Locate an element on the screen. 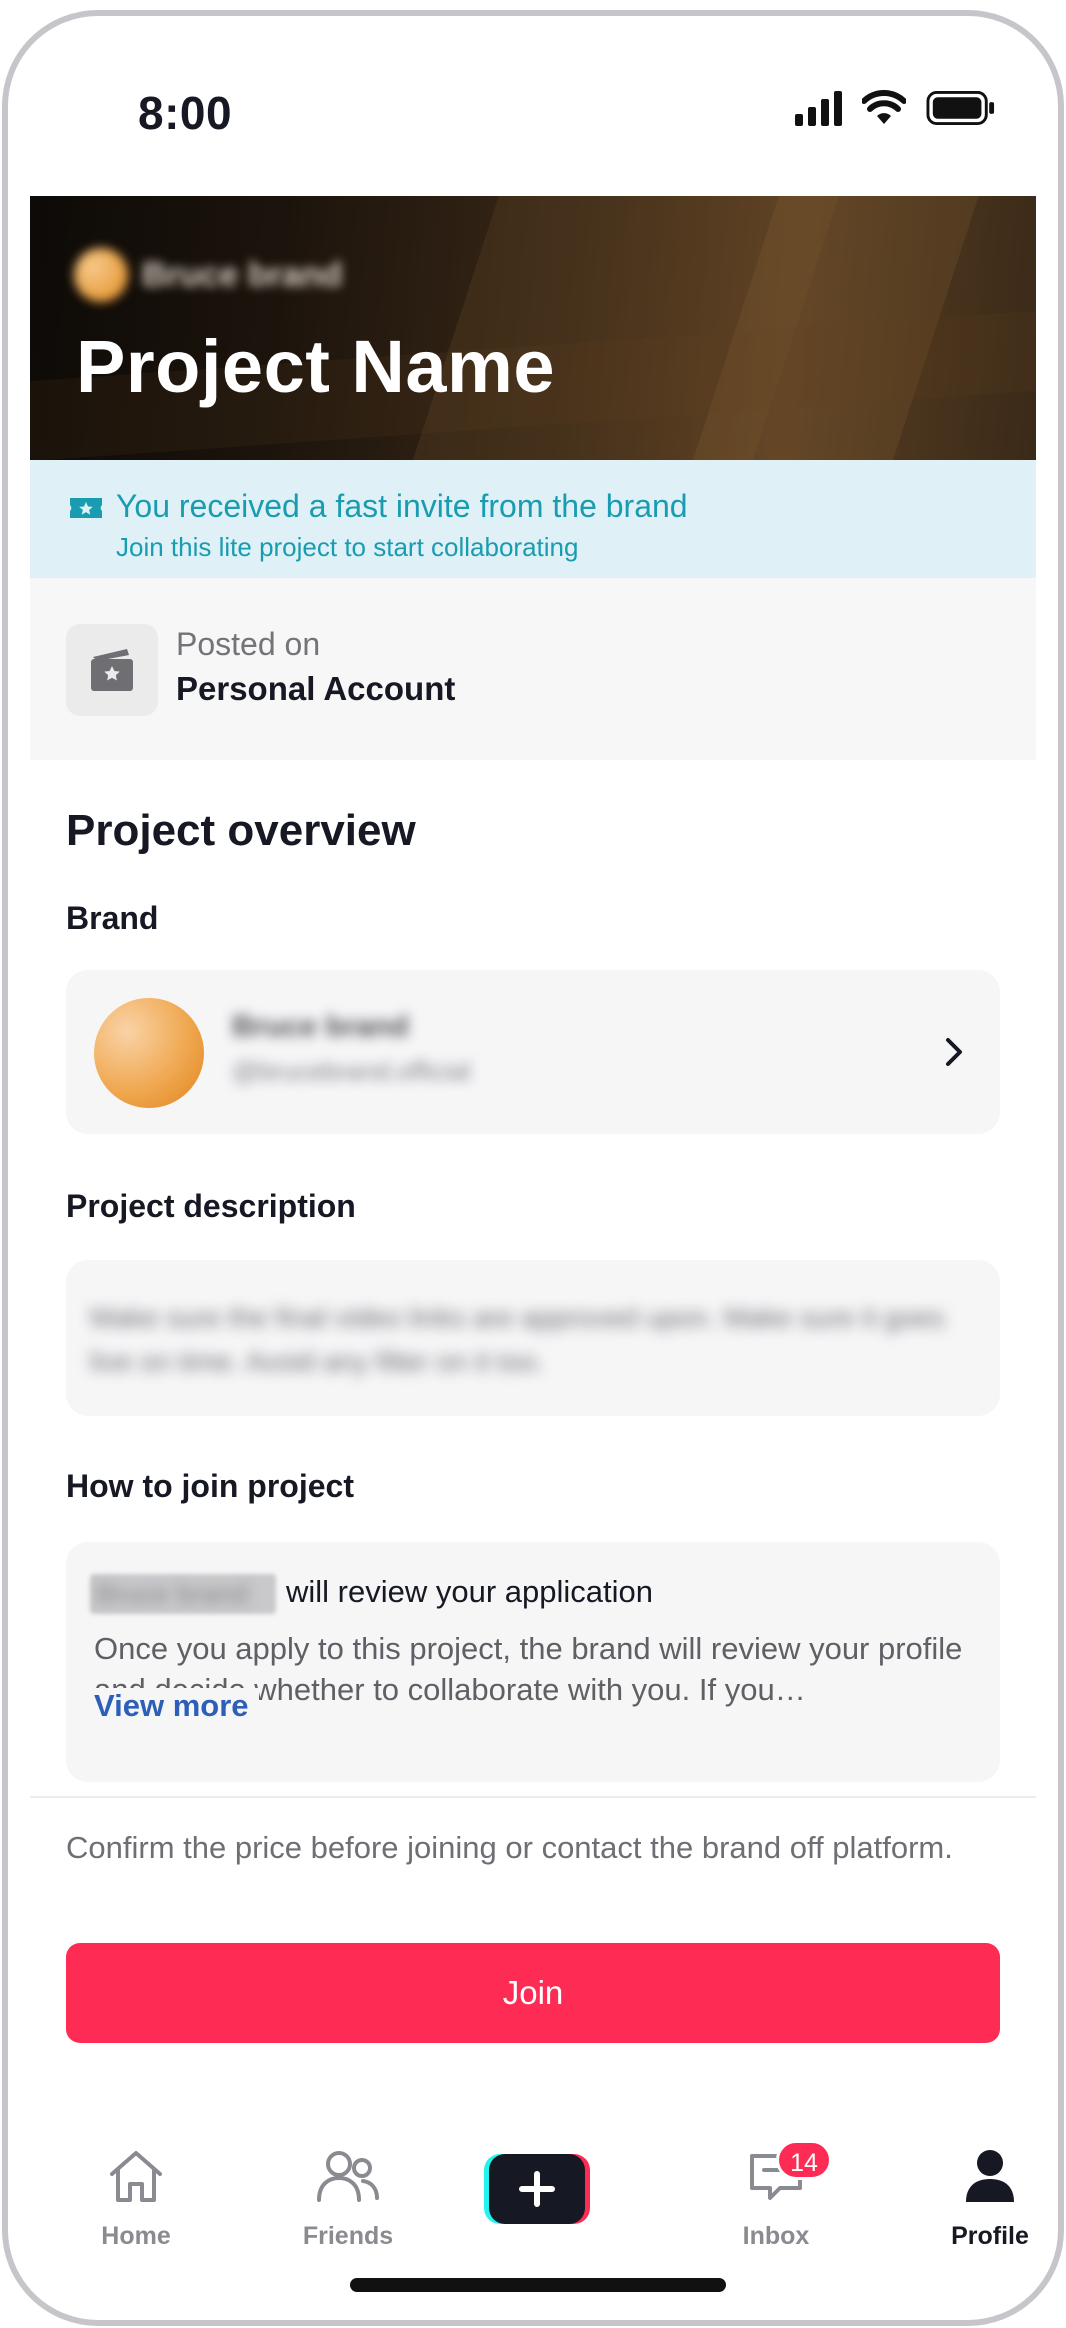 Image resolution: width=1066 pixels, height=2328 pixels. brand-logo is located at coordinates (101, 275).